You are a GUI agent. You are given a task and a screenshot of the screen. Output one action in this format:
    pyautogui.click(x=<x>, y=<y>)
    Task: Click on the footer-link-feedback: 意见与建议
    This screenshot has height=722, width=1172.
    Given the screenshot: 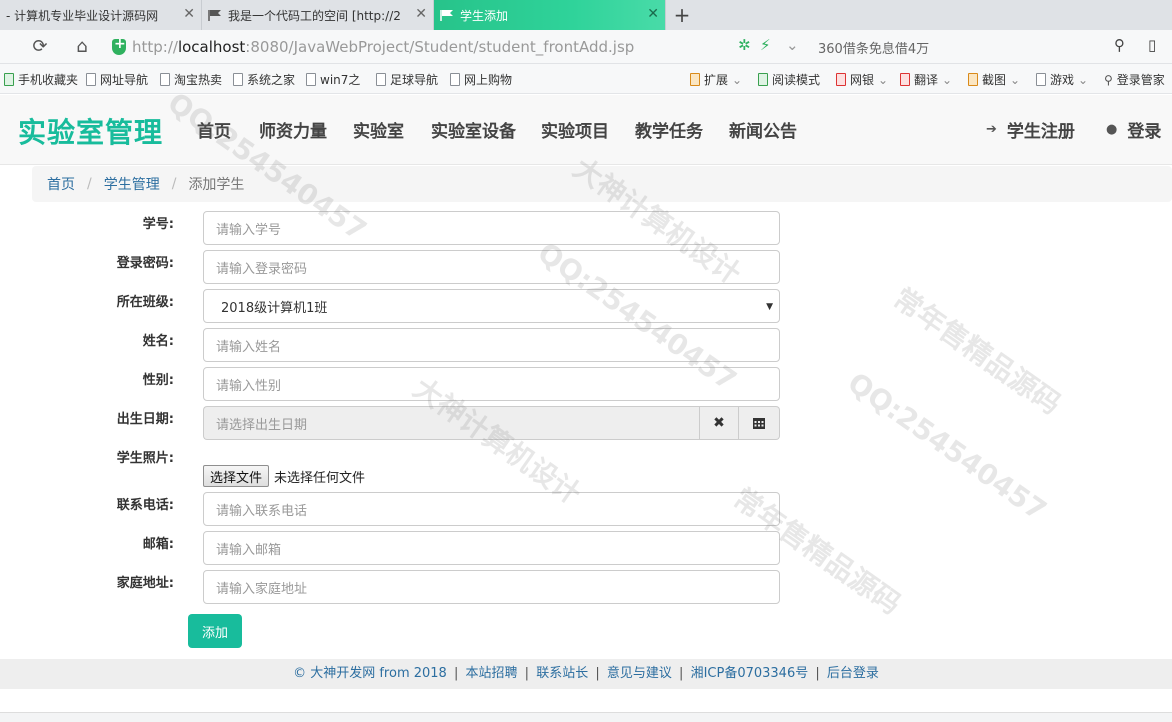 What is the action you would take?
    pyautogui.click(x=639, y=673)
    